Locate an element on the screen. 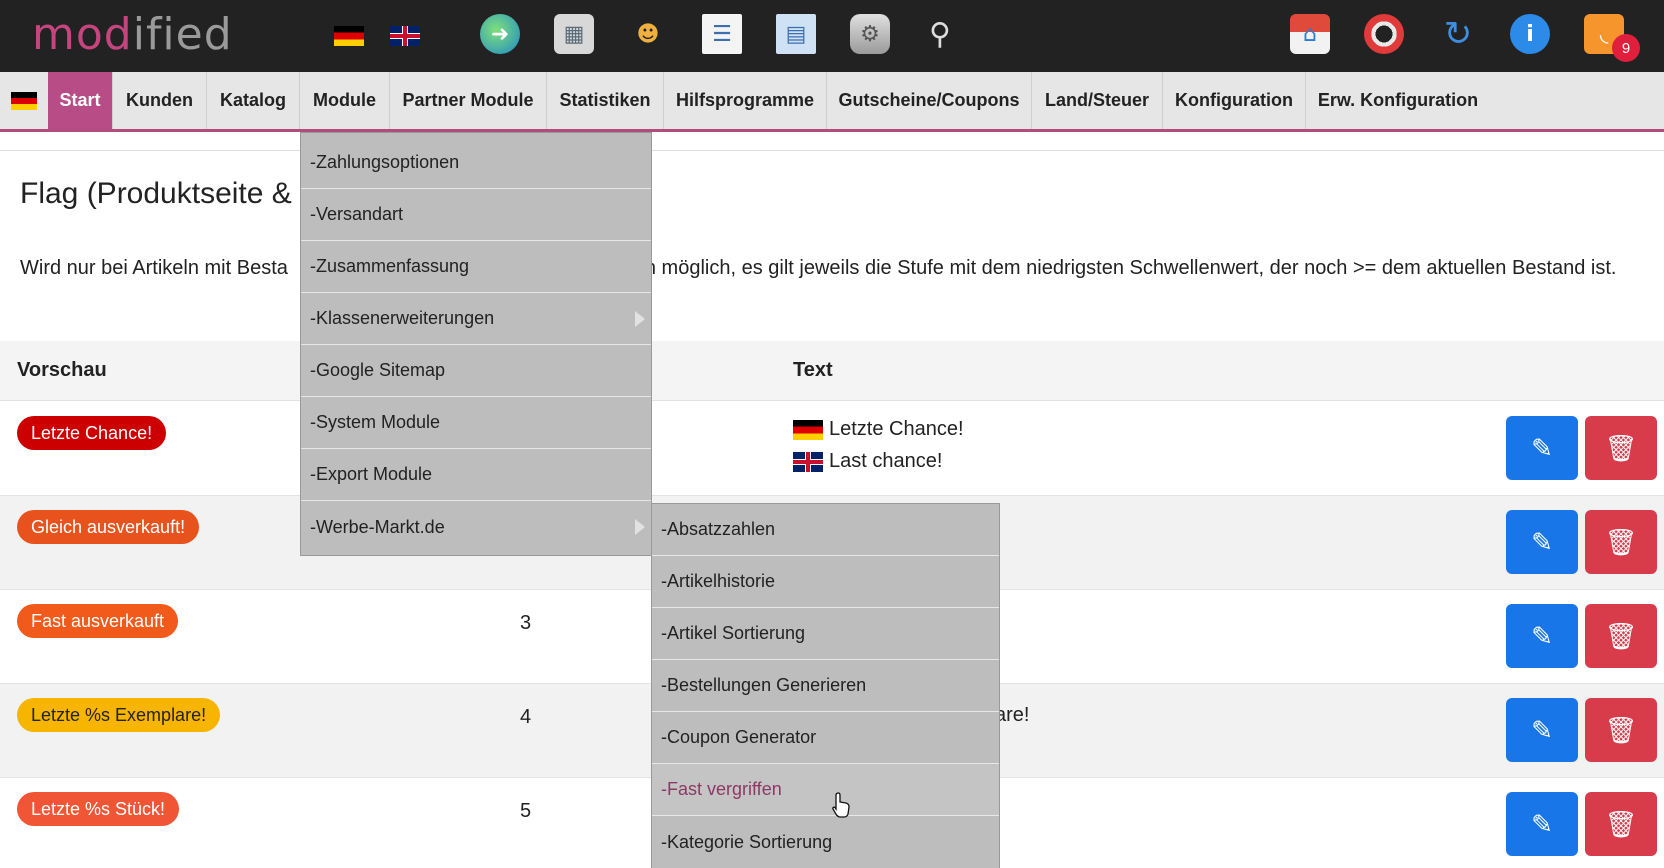 The height and width of the screenshot is (868, 1664). menu-item-klassenerweiterungen: -Klassenerweiterungen is located at coordinates (476, 319).